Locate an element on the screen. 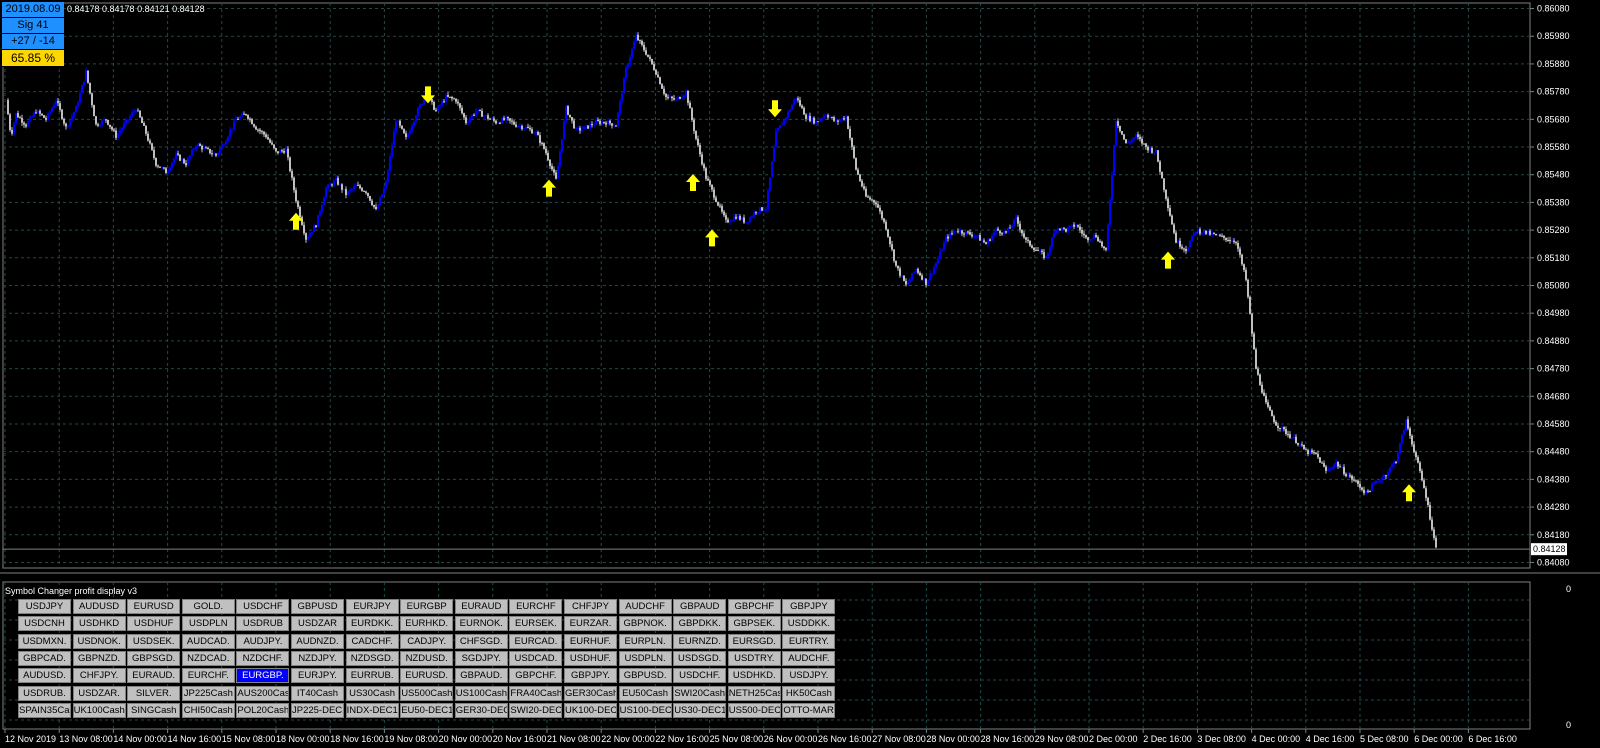  symbol-button-usdsgd: USDSGD. is located at coordinates (700, 658).